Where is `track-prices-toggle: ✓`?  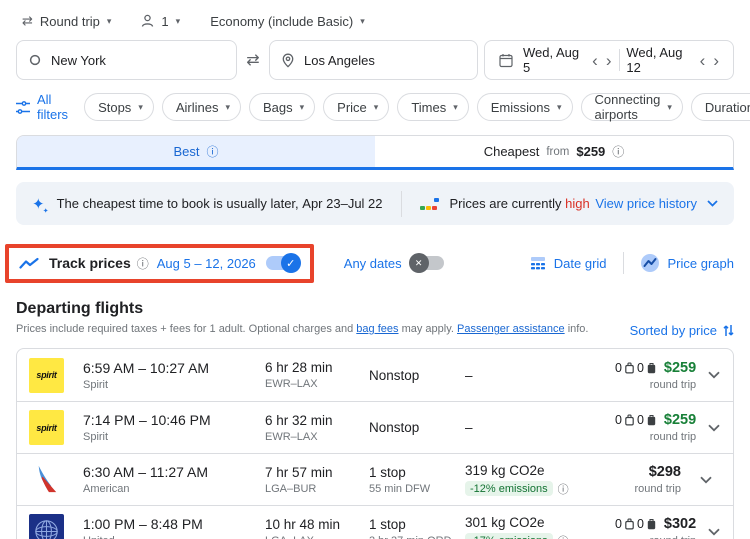 track-prices-toggle: ✓ is located at coordinates (283, 263).